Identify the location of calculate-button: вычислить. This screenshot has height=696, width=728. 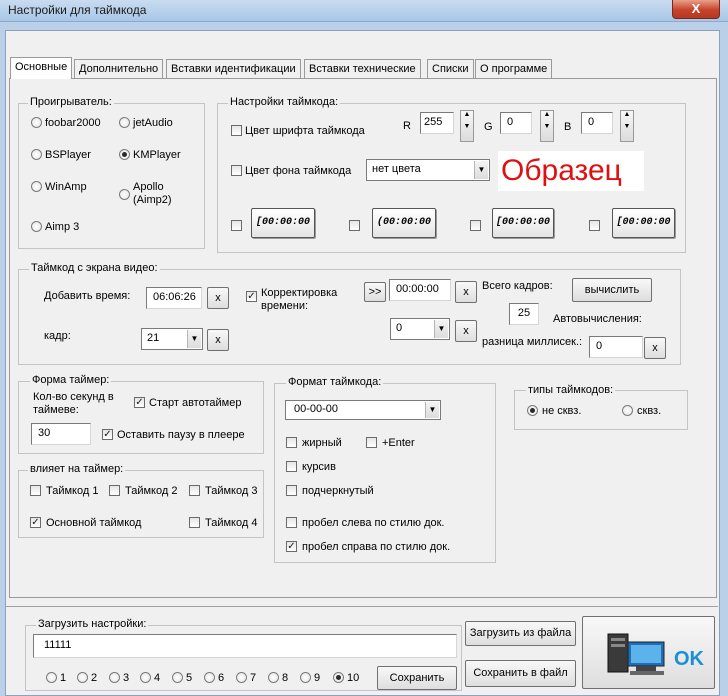
(612, 290).